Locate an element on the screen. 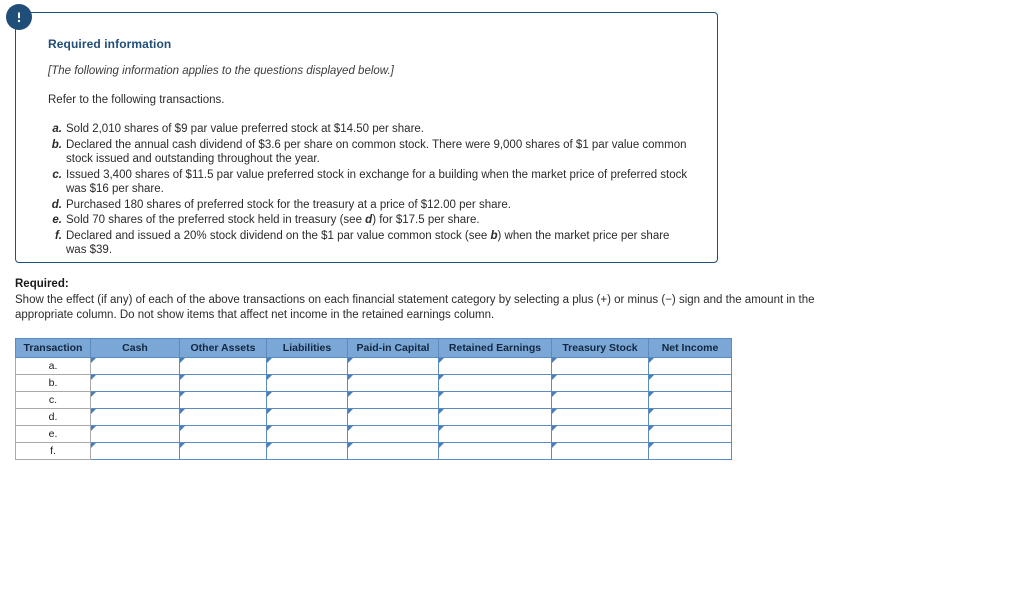 Image resolution: width=1023 pixels, height=615 pixels. table-row: f. is located at coordinates (373, 451).